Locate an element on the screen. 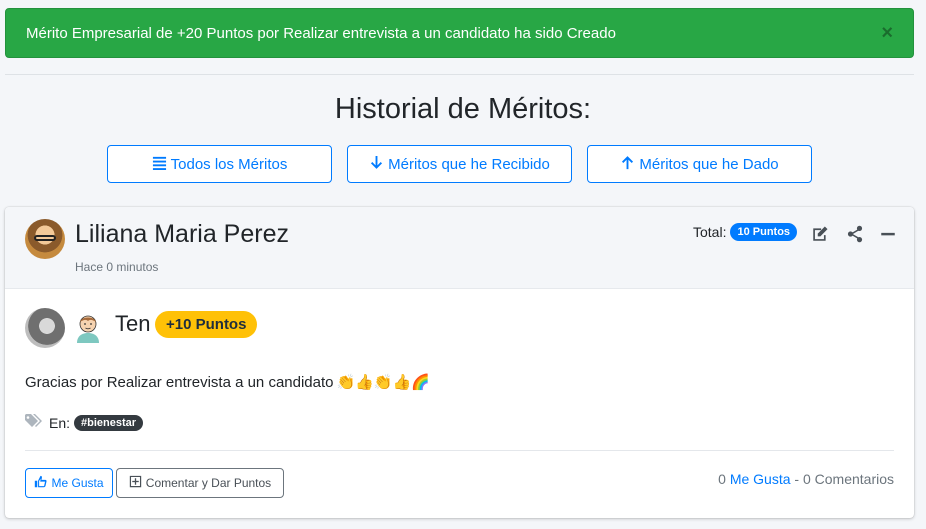 The image size is (926, 529). all-merits-label: Todos los Méritos is located at coordinates (229, 164).